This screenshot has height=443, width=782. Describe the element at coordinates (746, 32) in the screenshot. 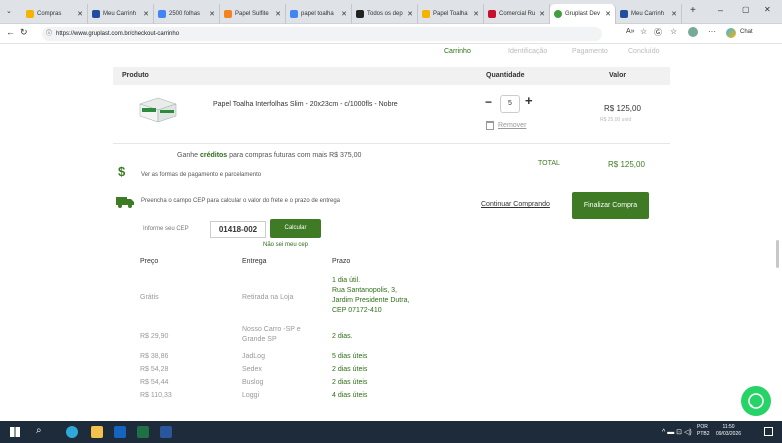

I see `chat-label: Chat` at that location.